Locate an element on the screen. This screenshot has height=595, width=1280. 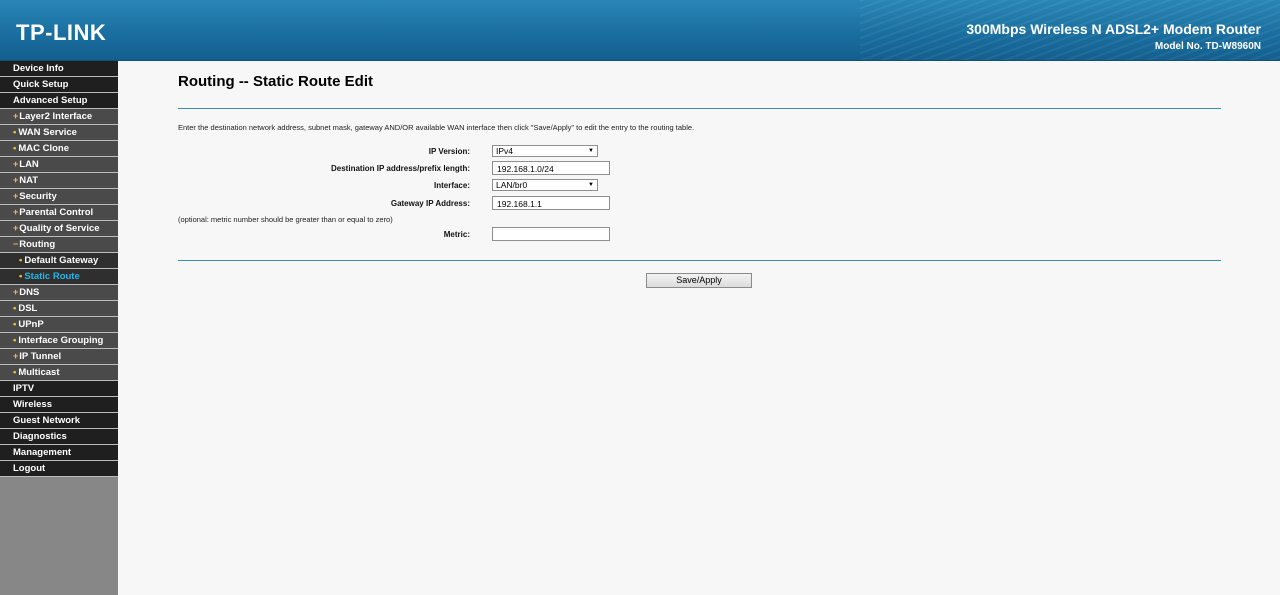
sidebar-item-default-gateway: • Default Gateway is located at coordinates (59, 261).